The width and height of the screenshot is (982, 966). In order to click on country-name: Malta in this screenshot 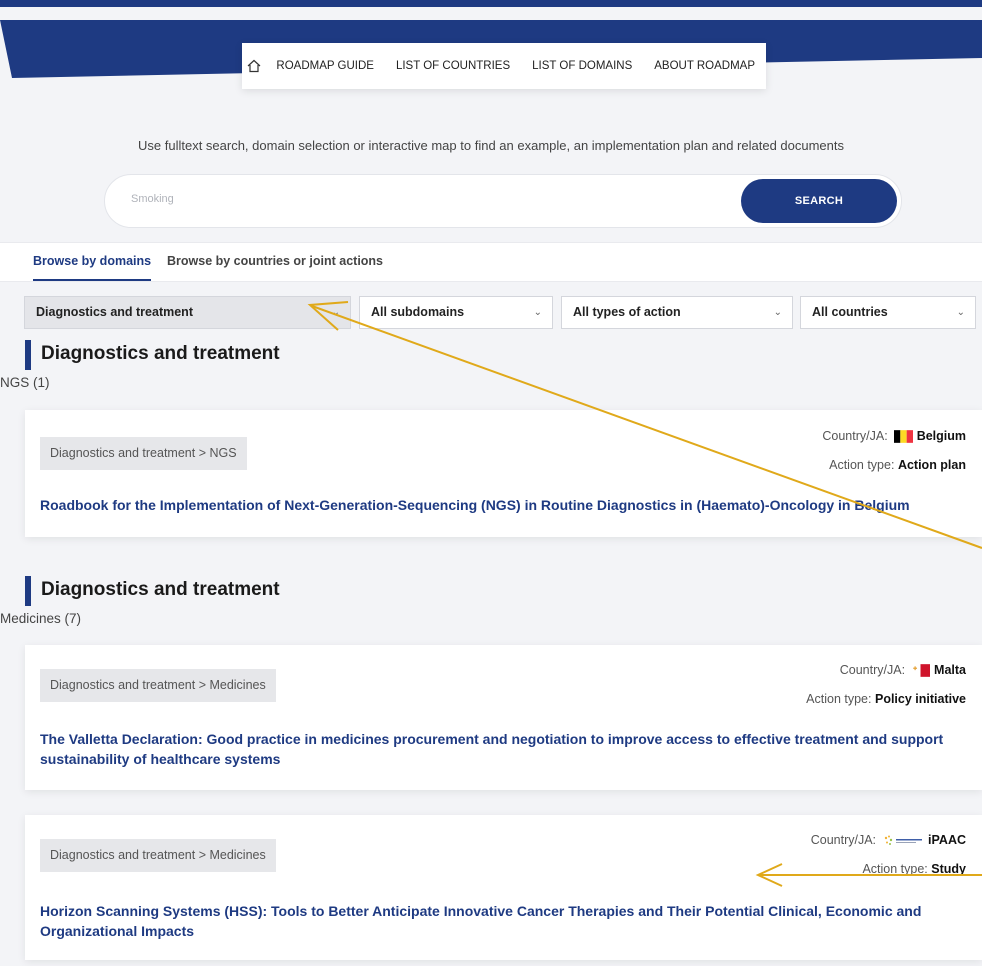, I will do `click(950, 670)`.